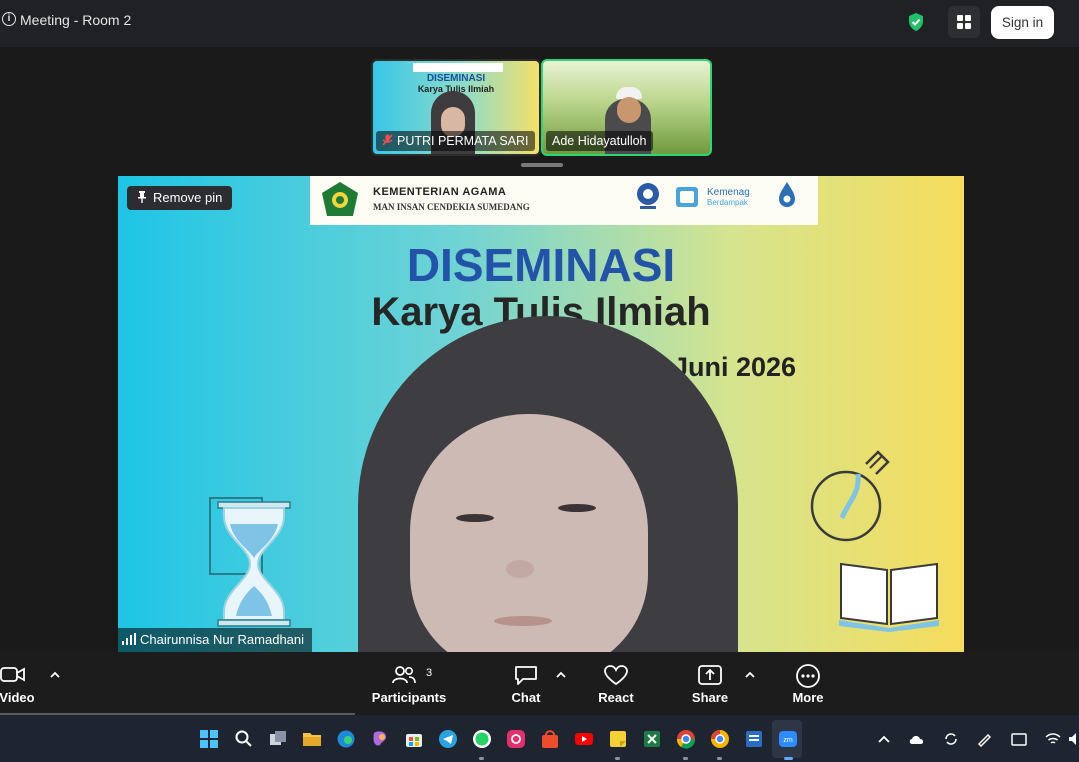  I want to click on participant-name: PUTRI PERMATA SARI, so click(463, 141).